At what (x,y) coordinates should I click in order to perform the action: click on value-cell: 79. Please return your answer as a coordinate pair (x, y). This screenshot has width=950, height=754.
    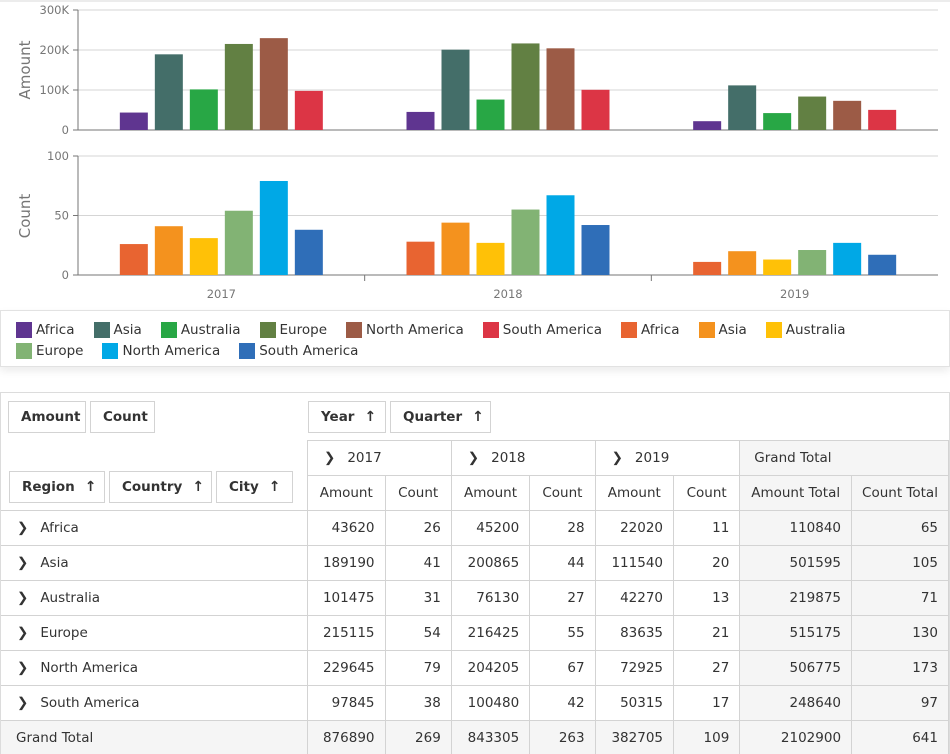
    Looking at the image, I should click on (418, 668).